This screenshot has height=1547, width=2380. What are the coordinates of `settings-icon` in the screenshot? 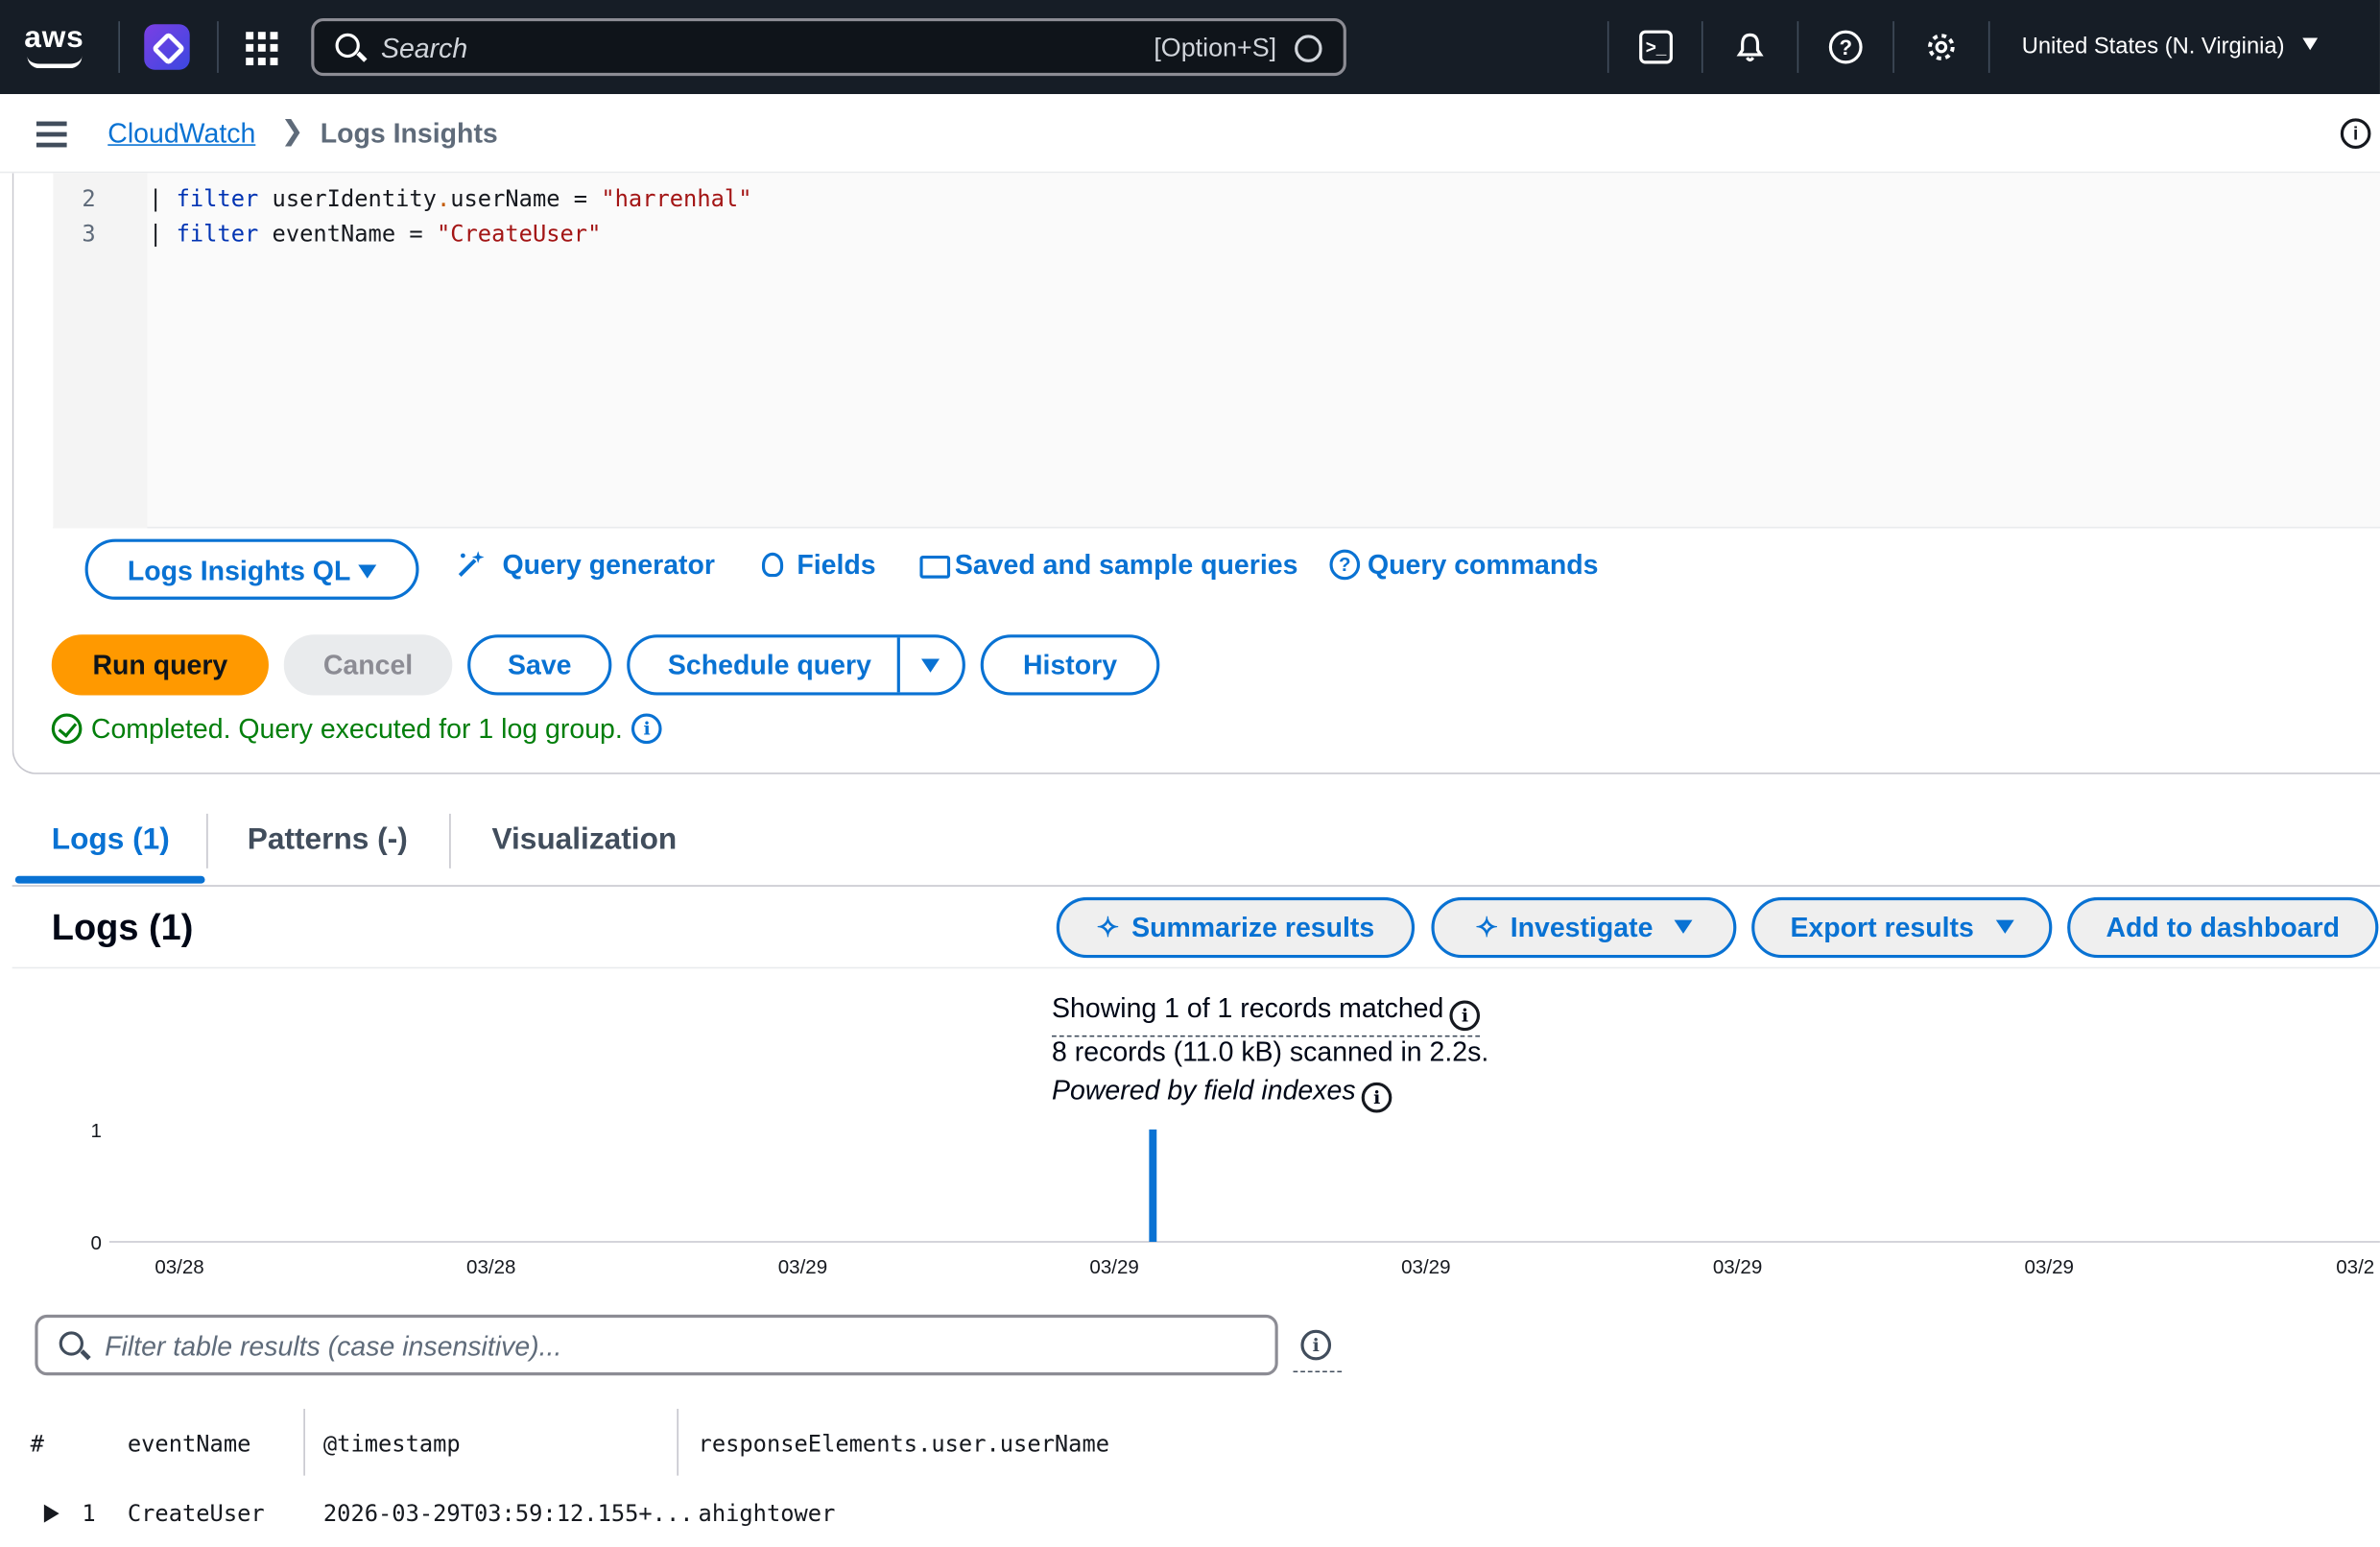 It's located at (1941, 47).